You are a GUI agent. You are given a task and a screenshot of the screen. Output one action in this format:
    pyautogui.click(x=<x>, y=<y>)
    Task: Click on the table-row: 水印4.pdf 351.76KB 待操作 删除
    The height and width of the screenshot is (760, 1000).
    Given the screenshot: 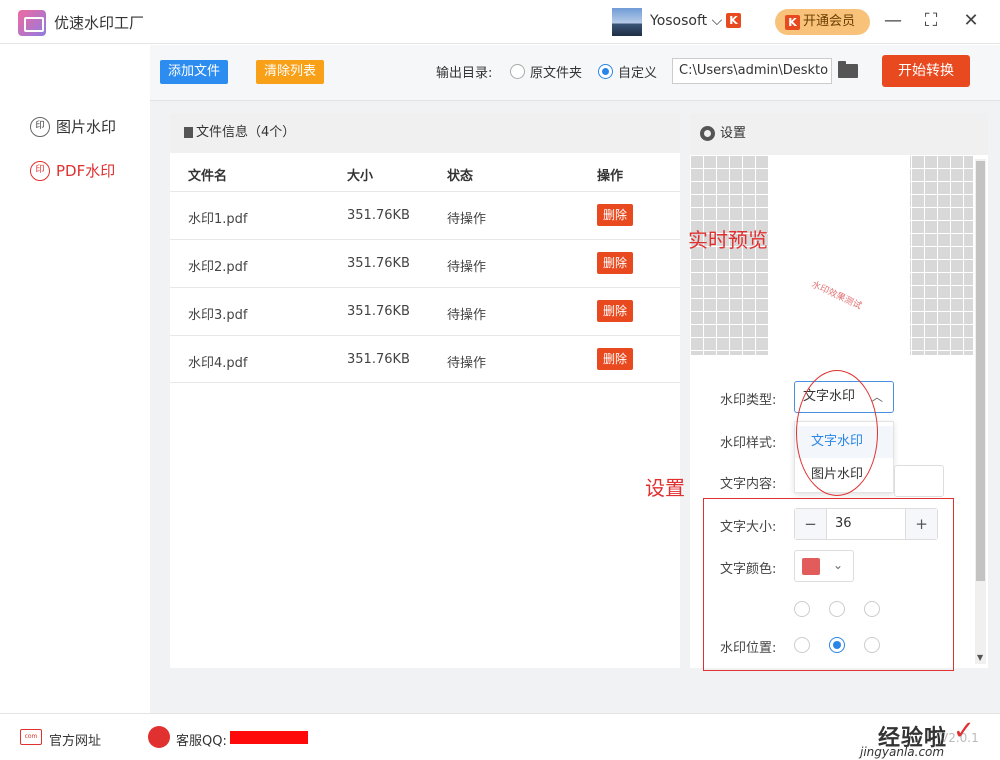 What is the action you would take?
    pyautogui.click(x=425, y=359)
    